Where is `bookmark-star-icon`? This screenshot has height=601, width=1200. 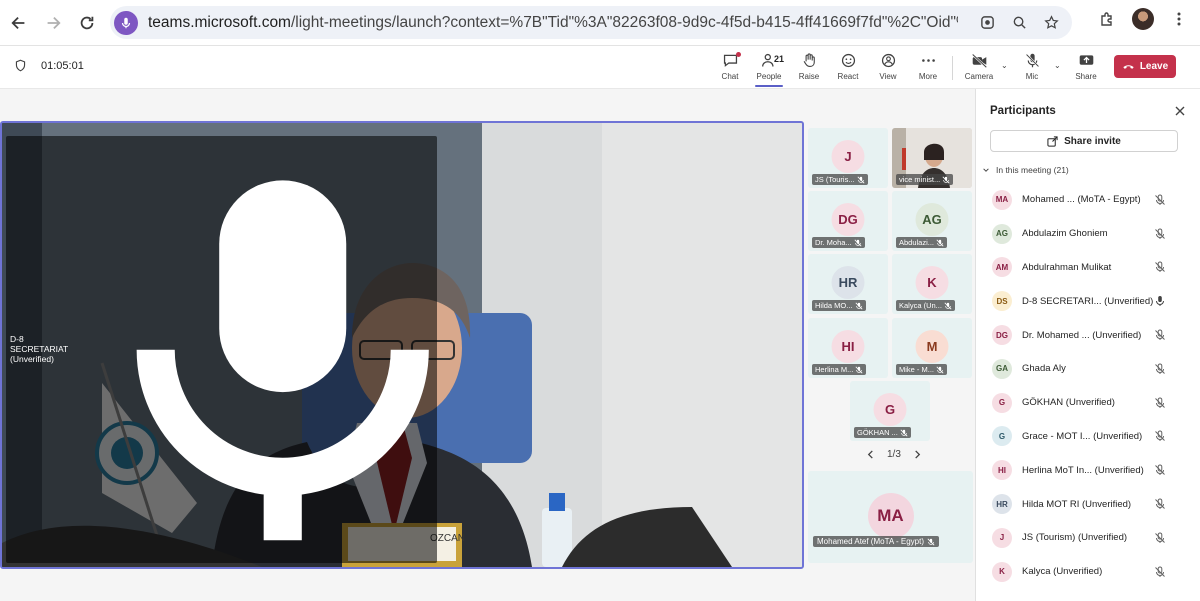 bookmark-star-icon is located at coordinates (1051, 22).